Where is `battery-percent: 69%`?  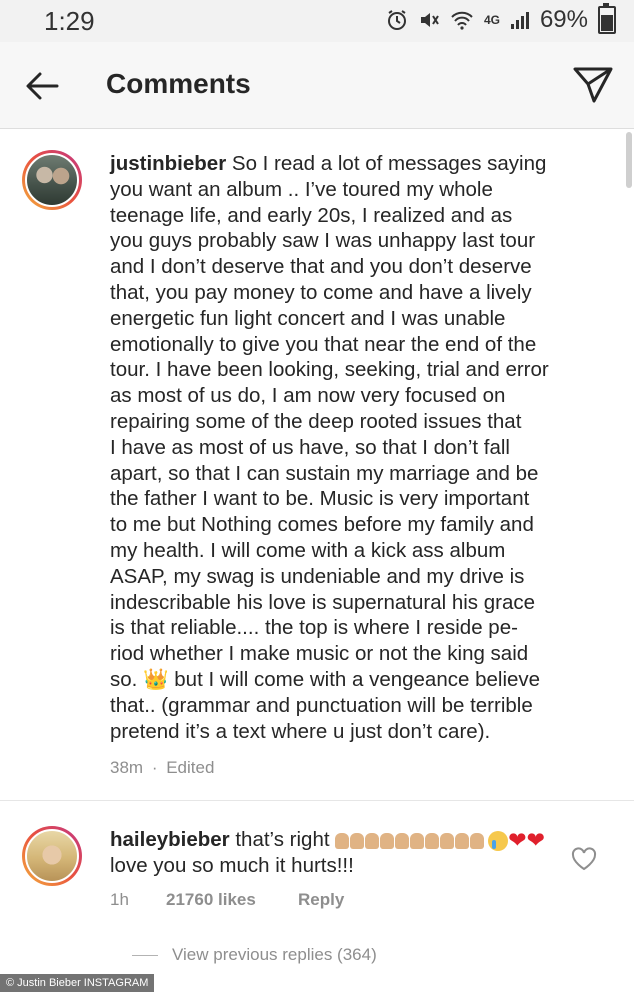
battery-percent: 69% is located at coordinates (563, 19).